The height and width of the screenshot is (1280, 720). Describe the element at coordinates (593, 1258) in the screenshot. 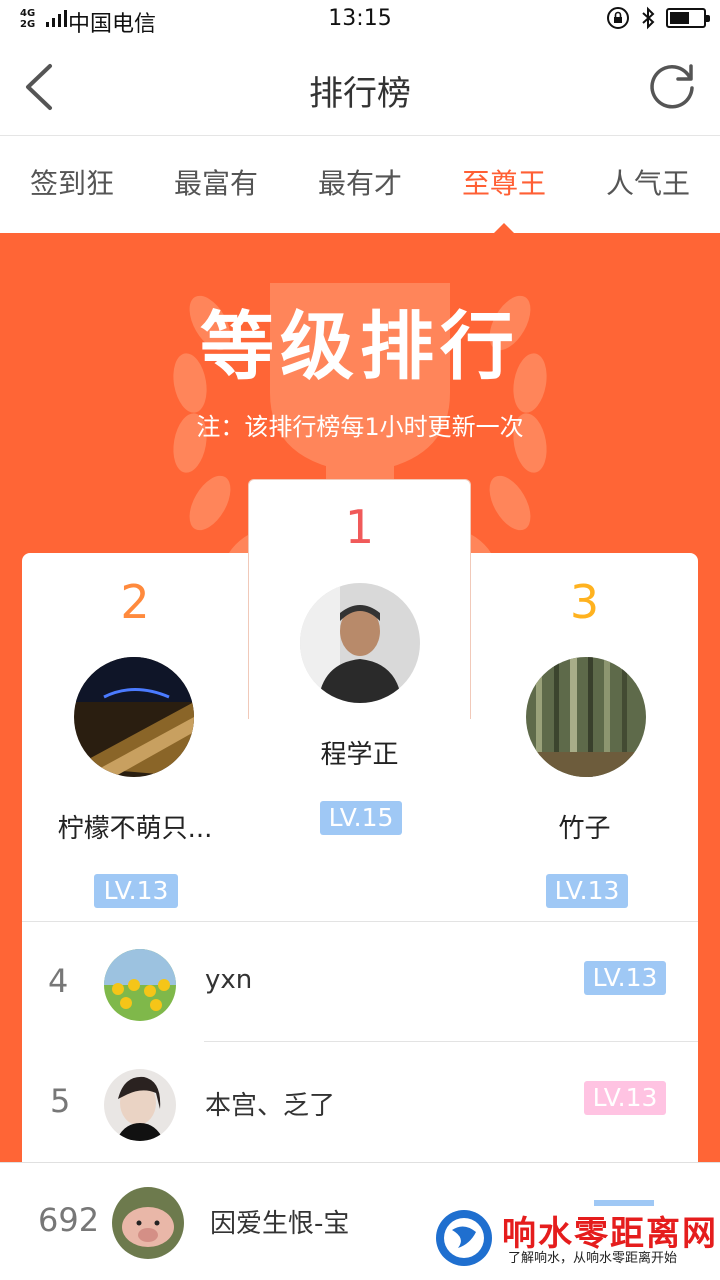

I see `watermark-subtitle: 了解响水，从响水零距离开始` at that location.